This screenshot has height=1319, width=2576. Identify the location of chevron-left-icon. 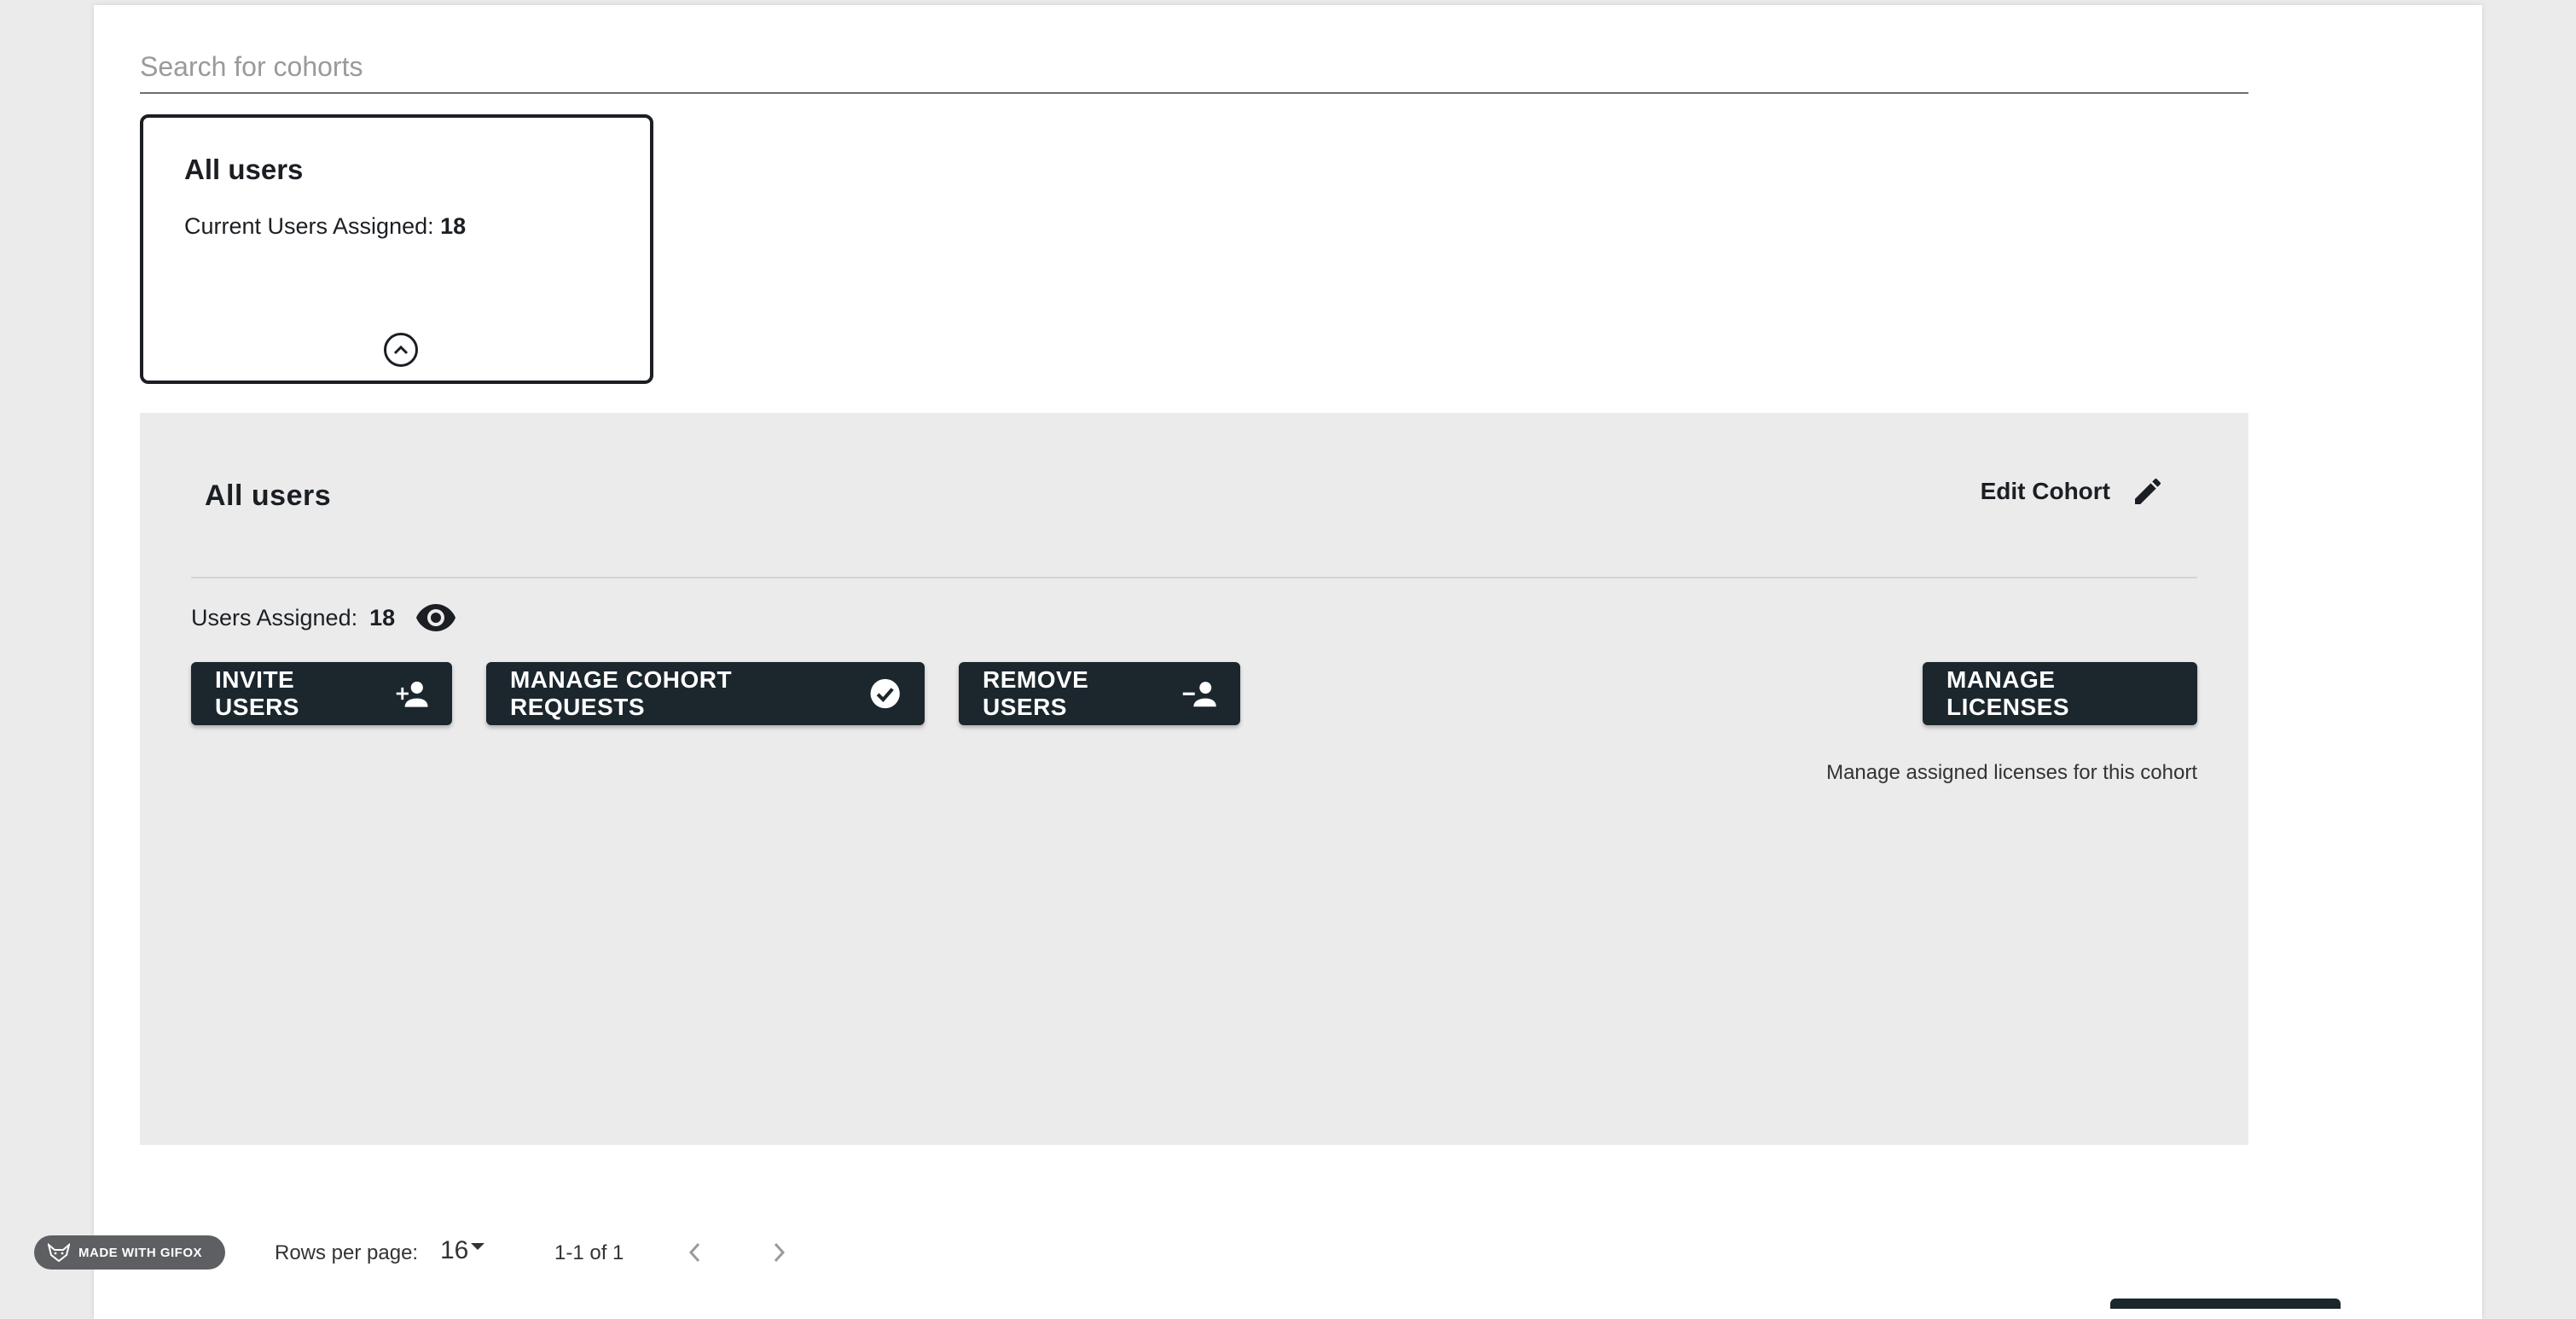
(694, 1252).